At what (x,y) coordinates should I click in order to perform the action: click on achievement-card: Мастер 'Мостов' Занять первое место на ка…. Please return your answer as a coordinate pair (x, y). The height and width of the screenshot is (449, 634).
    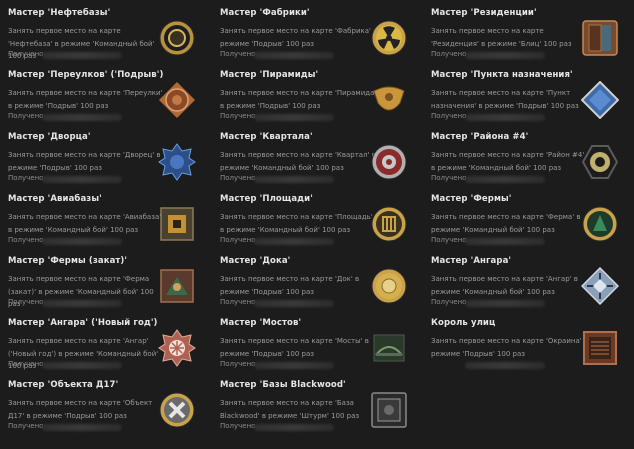
    Looking at the image, I should click on (316, 341).